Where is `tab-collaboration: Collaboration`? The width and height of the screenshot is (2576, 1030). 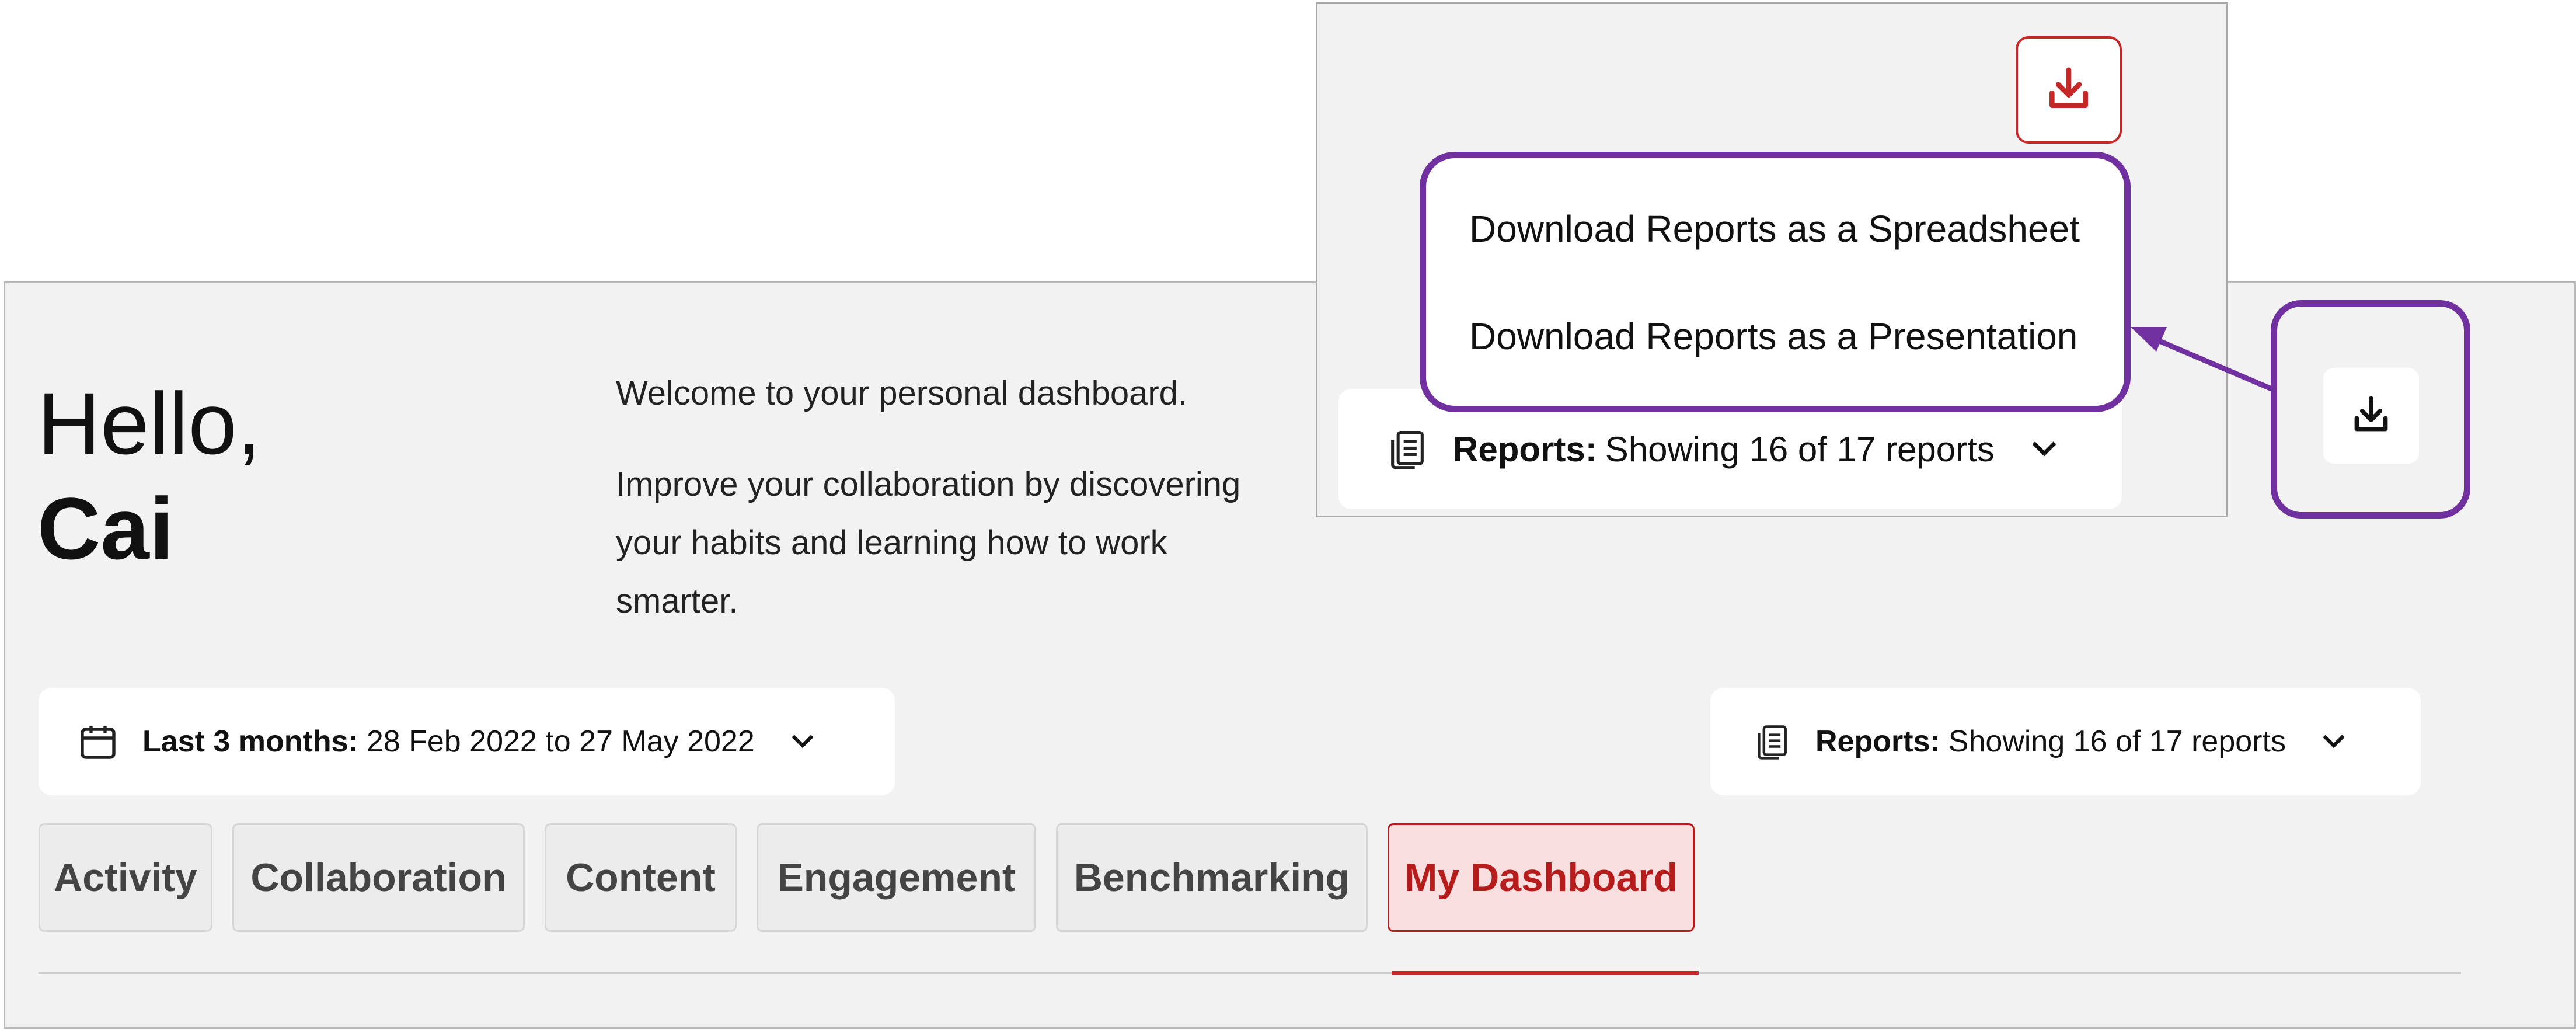
tab-collaboration: Collaboration is located at coordinates (378, 877).